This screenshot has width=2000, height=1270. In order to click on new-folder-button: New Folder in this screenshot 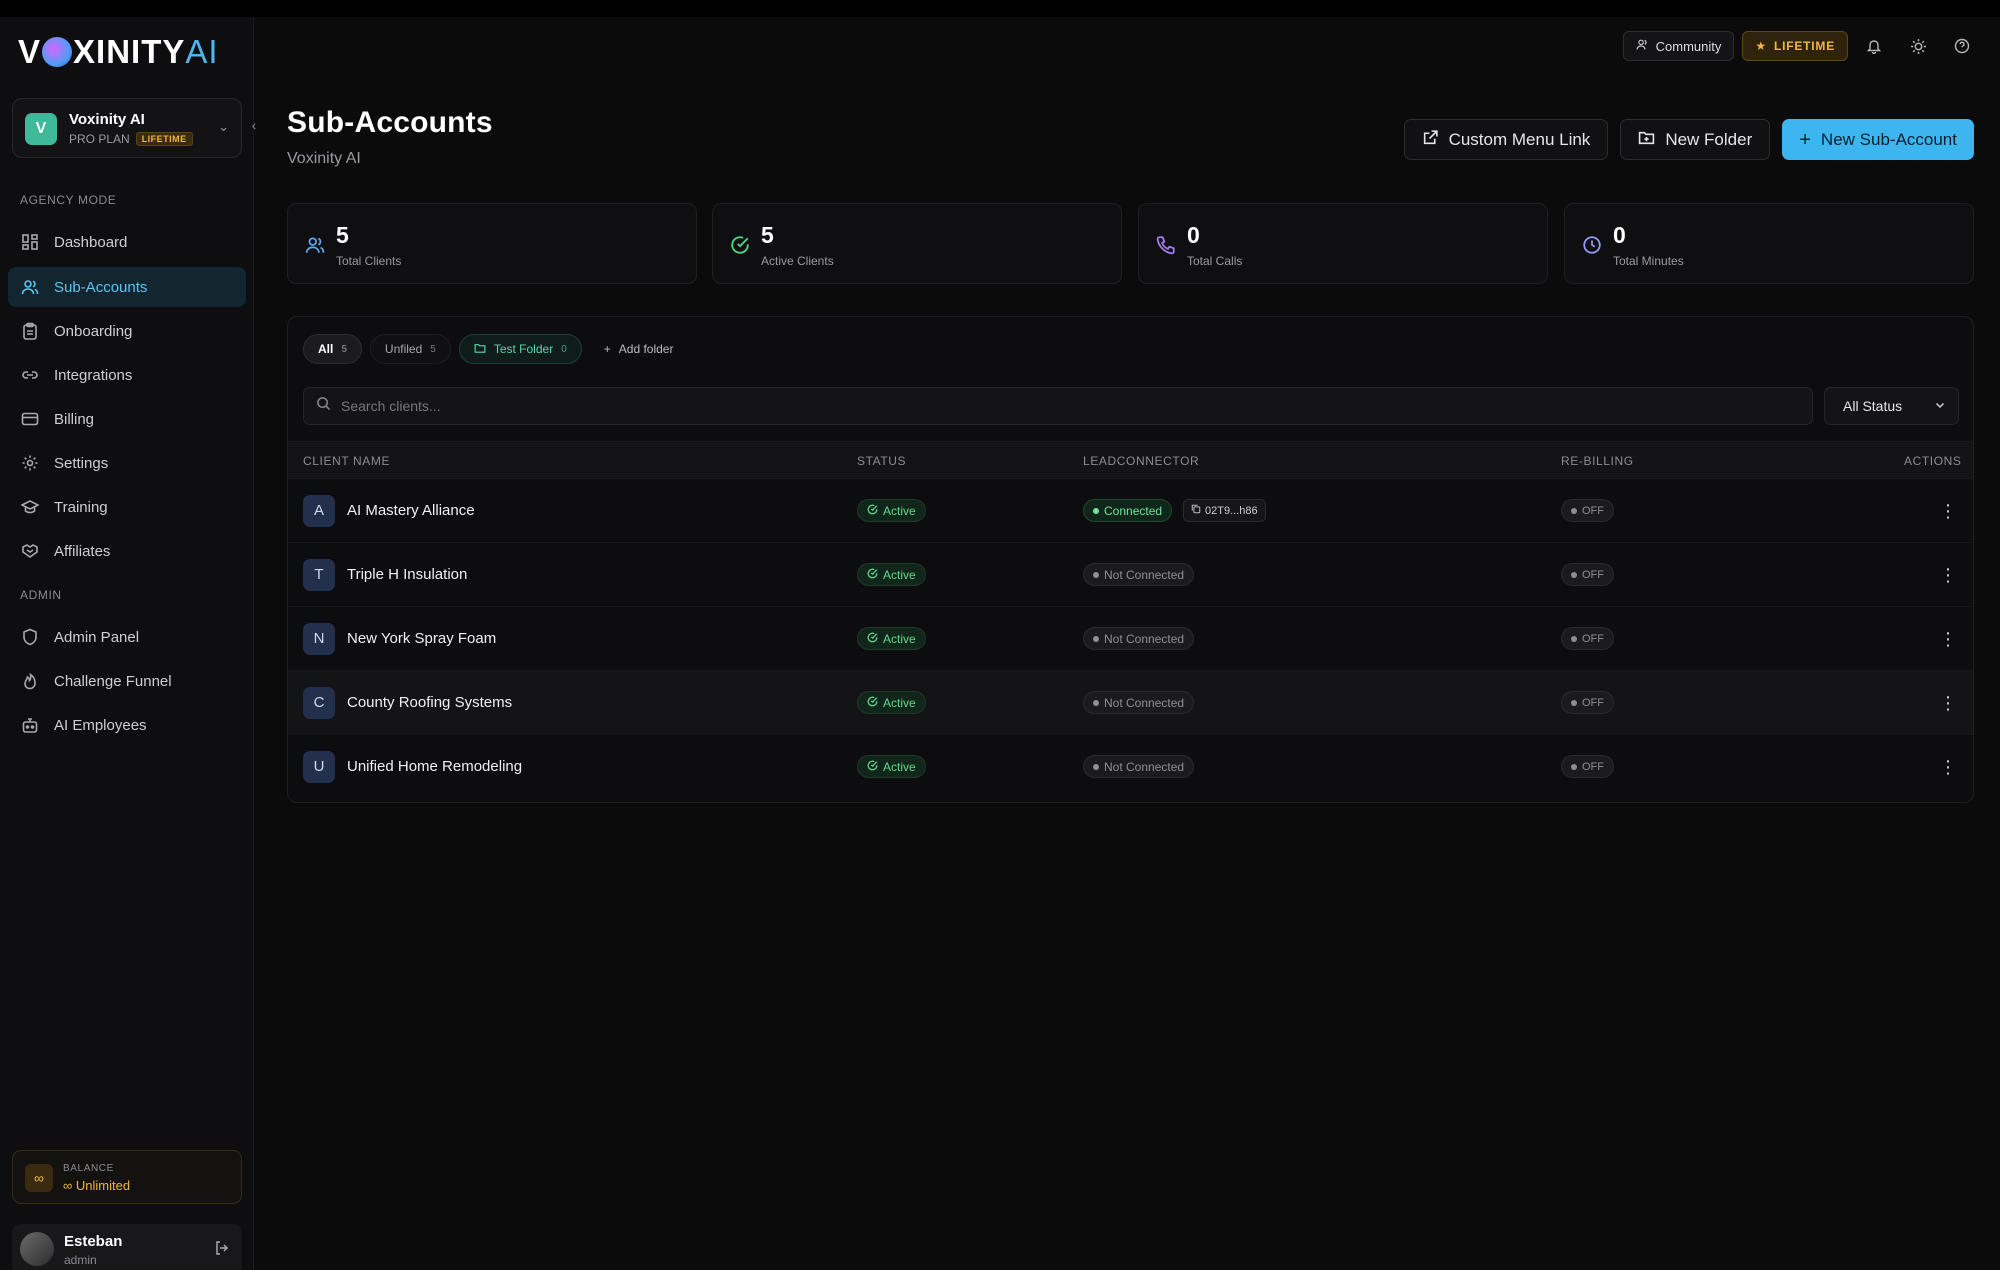, I will do `click(1695, 139)`.